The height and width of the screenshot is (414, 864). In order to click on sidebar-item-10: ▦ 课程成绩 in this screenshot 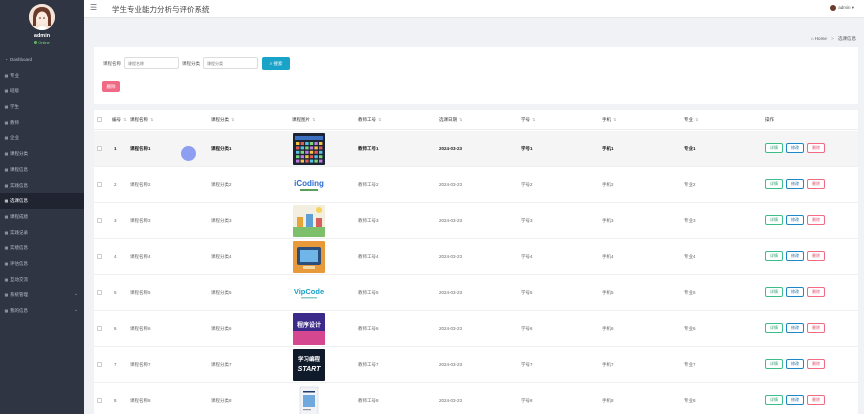, I will do `click(42, 217)`.